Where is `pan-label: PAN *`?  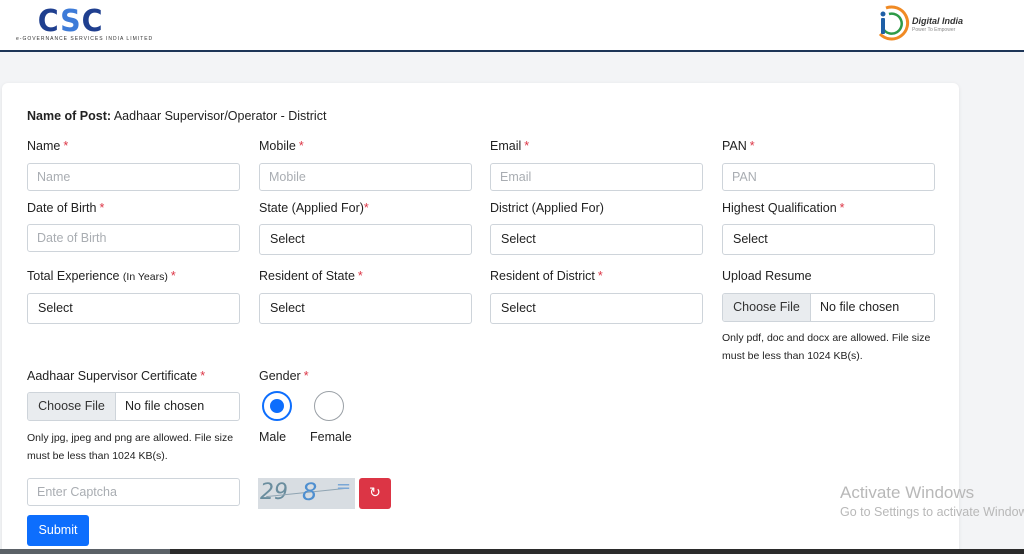 pan-label: PAN * is located at coordinates (738, 146).